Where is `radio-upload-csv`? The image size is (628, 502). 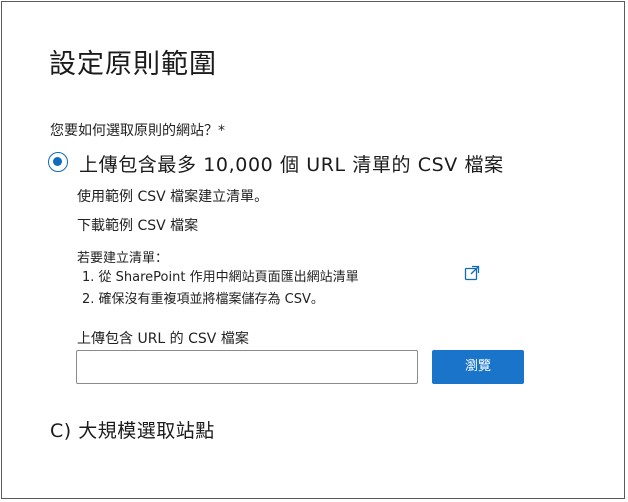
radio-upload-csv is located at coordinates (58, 162).